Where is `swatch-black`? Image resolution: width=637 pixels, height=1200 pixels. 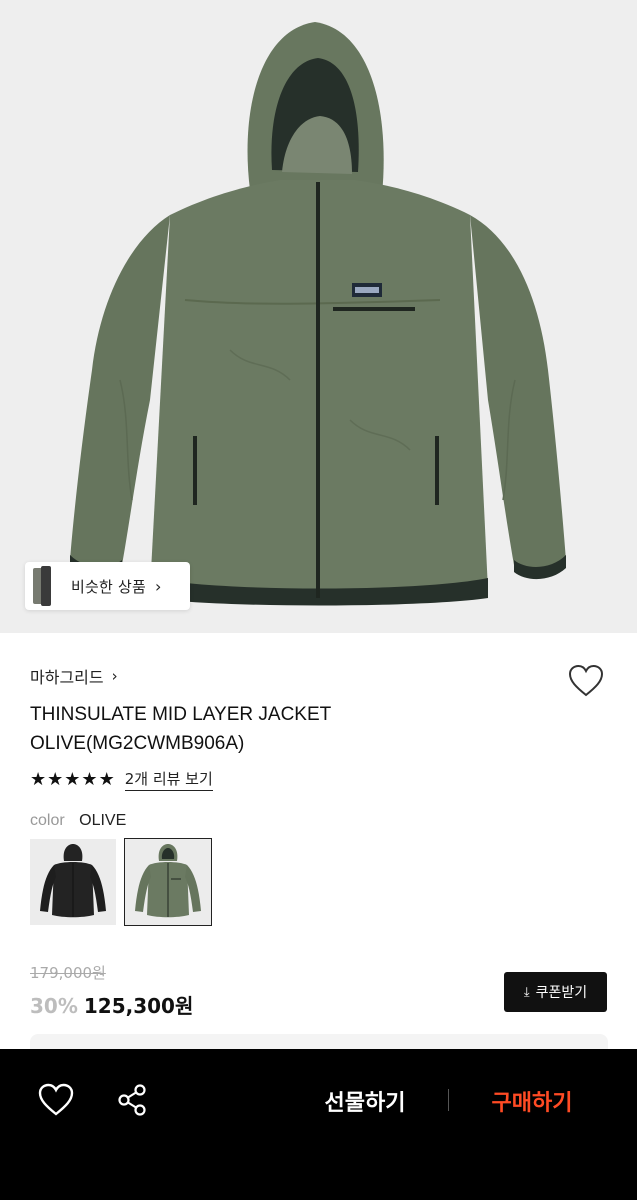 swatch-black is located at coordinates (73, 882).